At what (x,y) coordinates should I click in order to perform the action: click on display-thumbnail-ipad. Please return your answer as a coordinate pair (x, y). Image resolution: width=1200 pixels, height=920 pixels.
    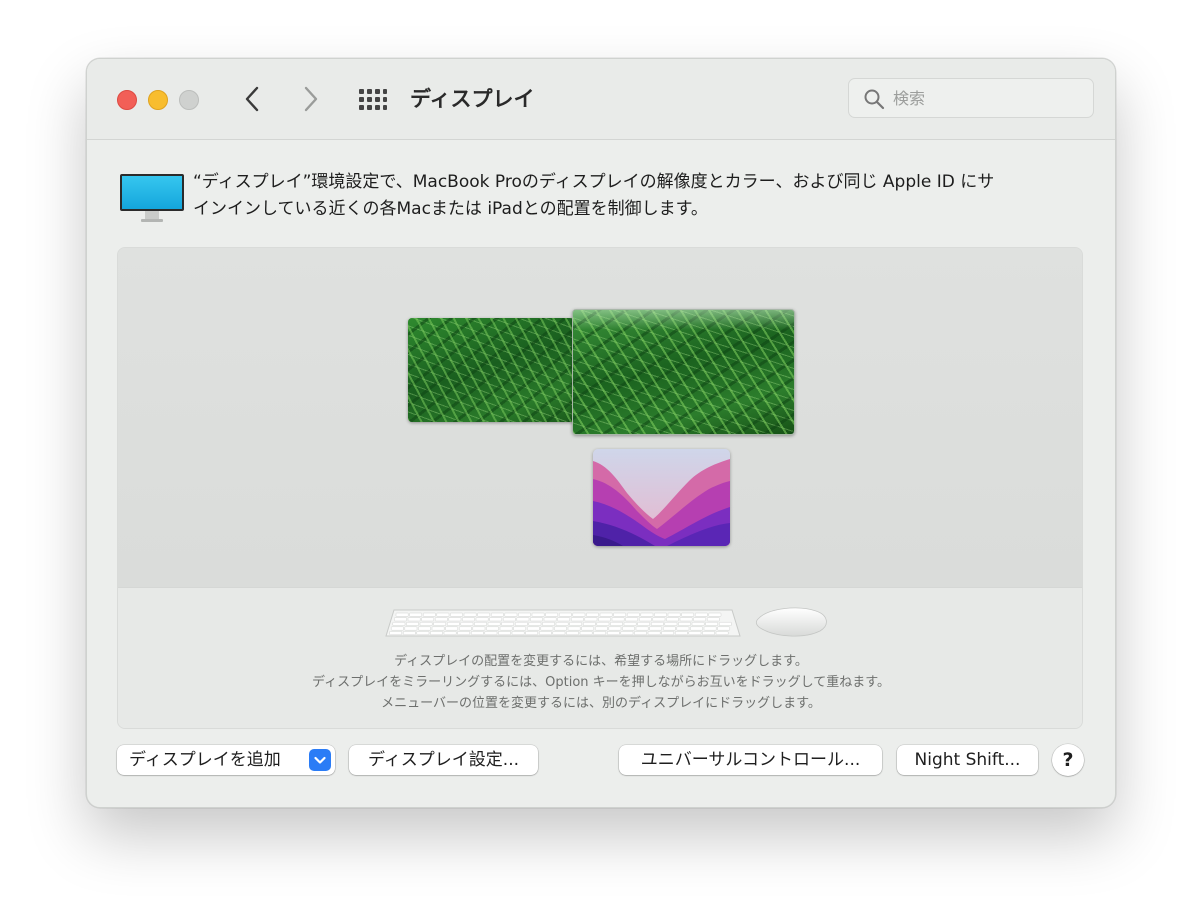
    Looking at the image, I should click on (661, 497).